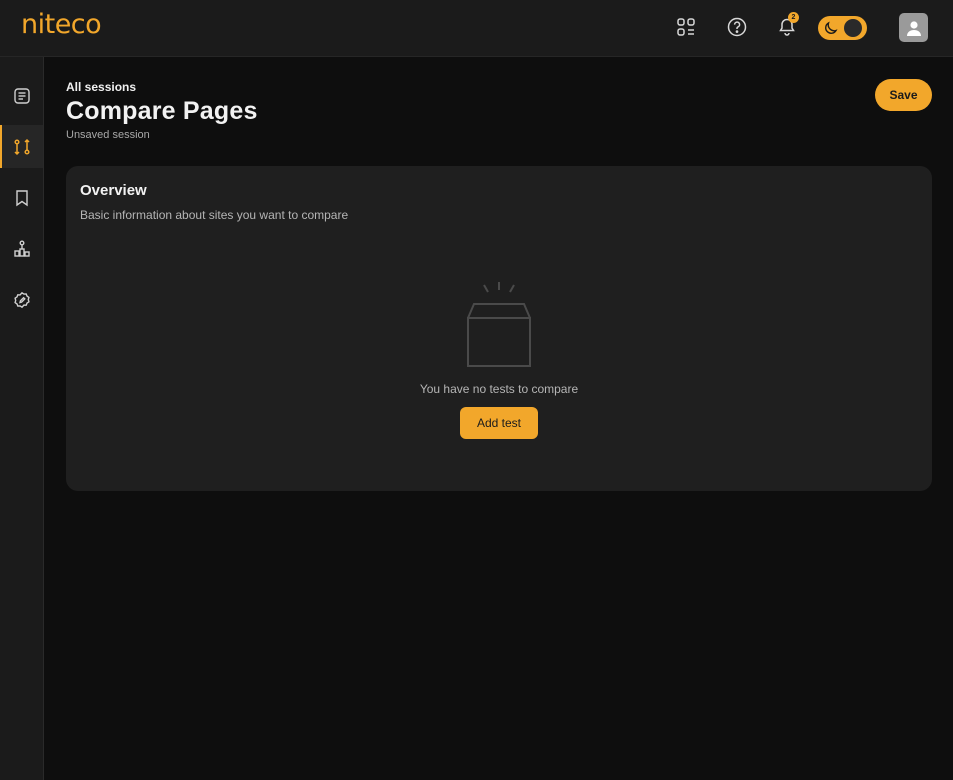 The height and width of the screenshot is (780, 953). I want to click on toggle-knob, so click(853, 28).